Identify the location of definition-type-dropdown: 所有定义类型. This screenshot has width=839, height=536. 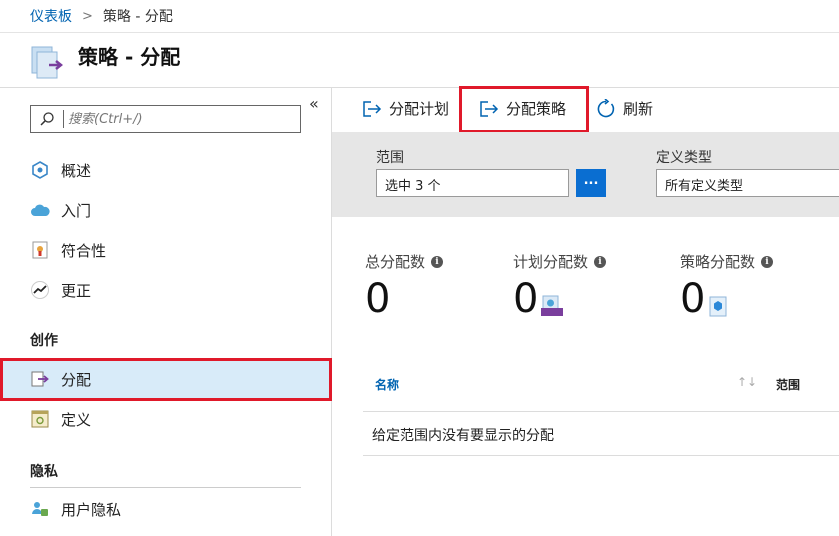
(747, 183).